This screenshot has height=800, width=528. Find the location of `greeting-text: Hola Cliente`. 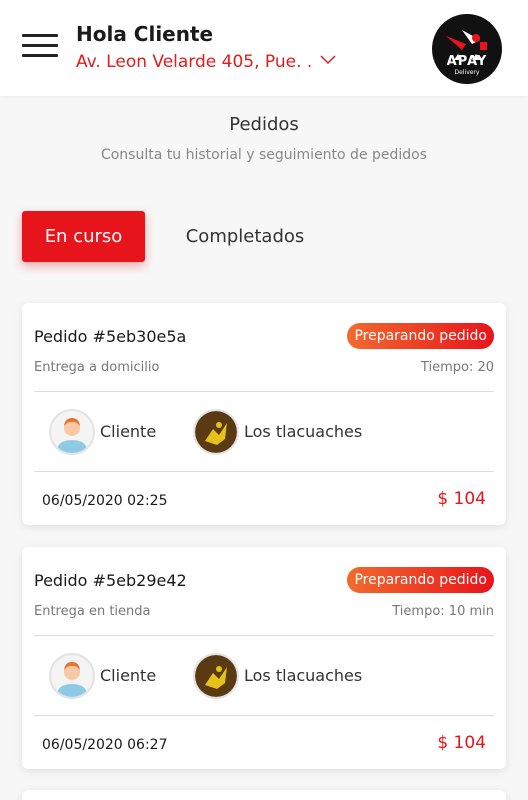

greeting-text: Hola Cliente is located at coordinates (145, 34).